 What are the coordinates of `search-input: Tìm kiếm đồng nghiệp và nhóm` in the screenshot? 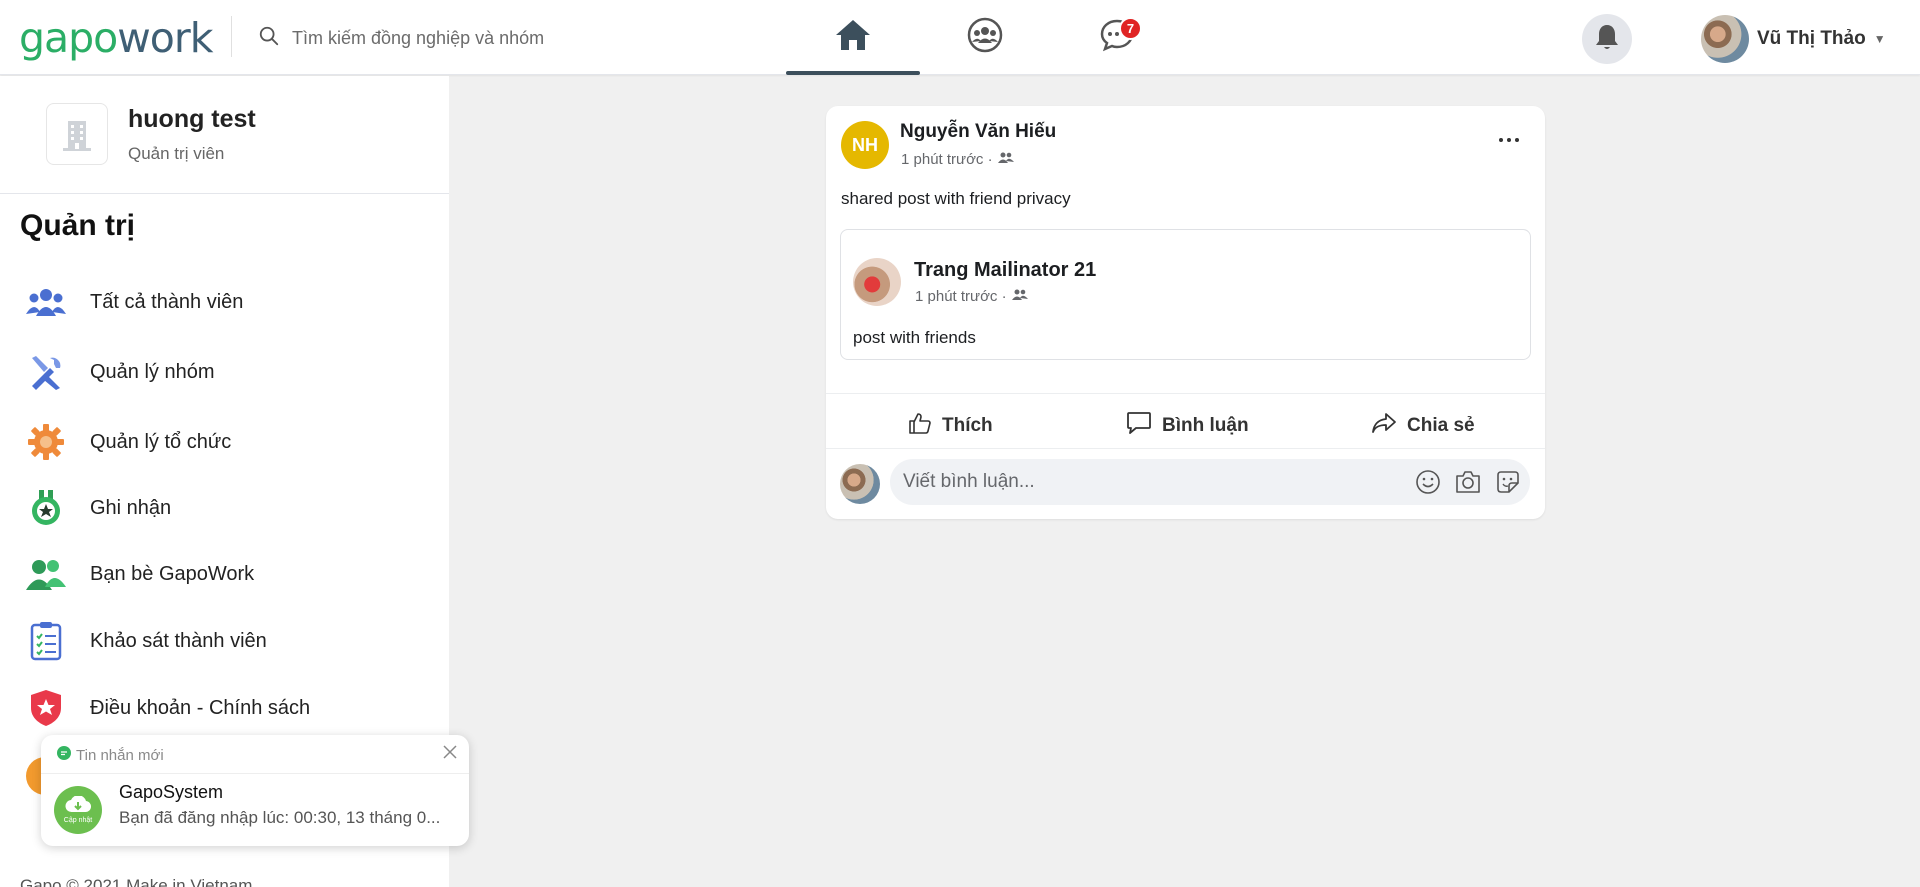 It's located at (418, 38).